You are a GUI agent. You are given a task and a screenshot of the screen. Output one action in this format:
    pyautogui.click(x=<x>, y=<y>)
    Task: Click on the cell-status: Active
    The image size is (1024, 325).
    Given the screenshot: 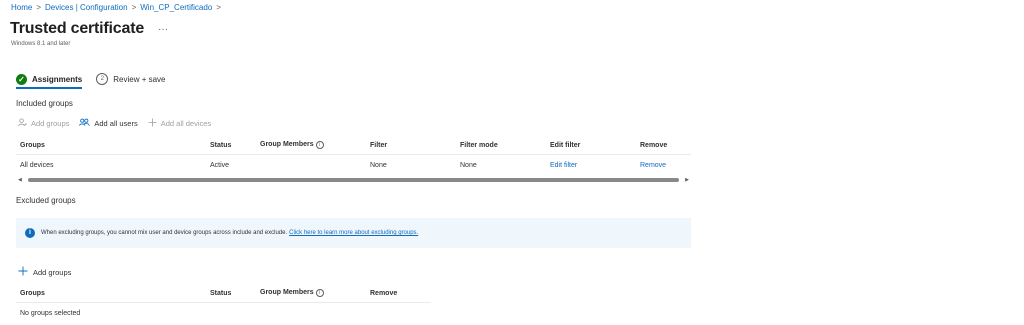 What is the action you would take?
    pyautogui.click(x=220, y=165)
    